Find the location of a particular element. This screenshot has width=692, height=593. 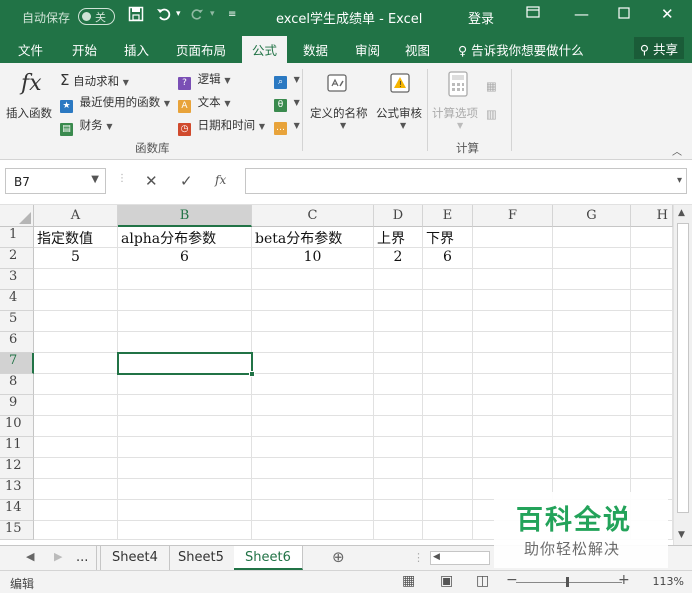

horizontal-scrollbar: ◀ is located at coordinates (460, 558).